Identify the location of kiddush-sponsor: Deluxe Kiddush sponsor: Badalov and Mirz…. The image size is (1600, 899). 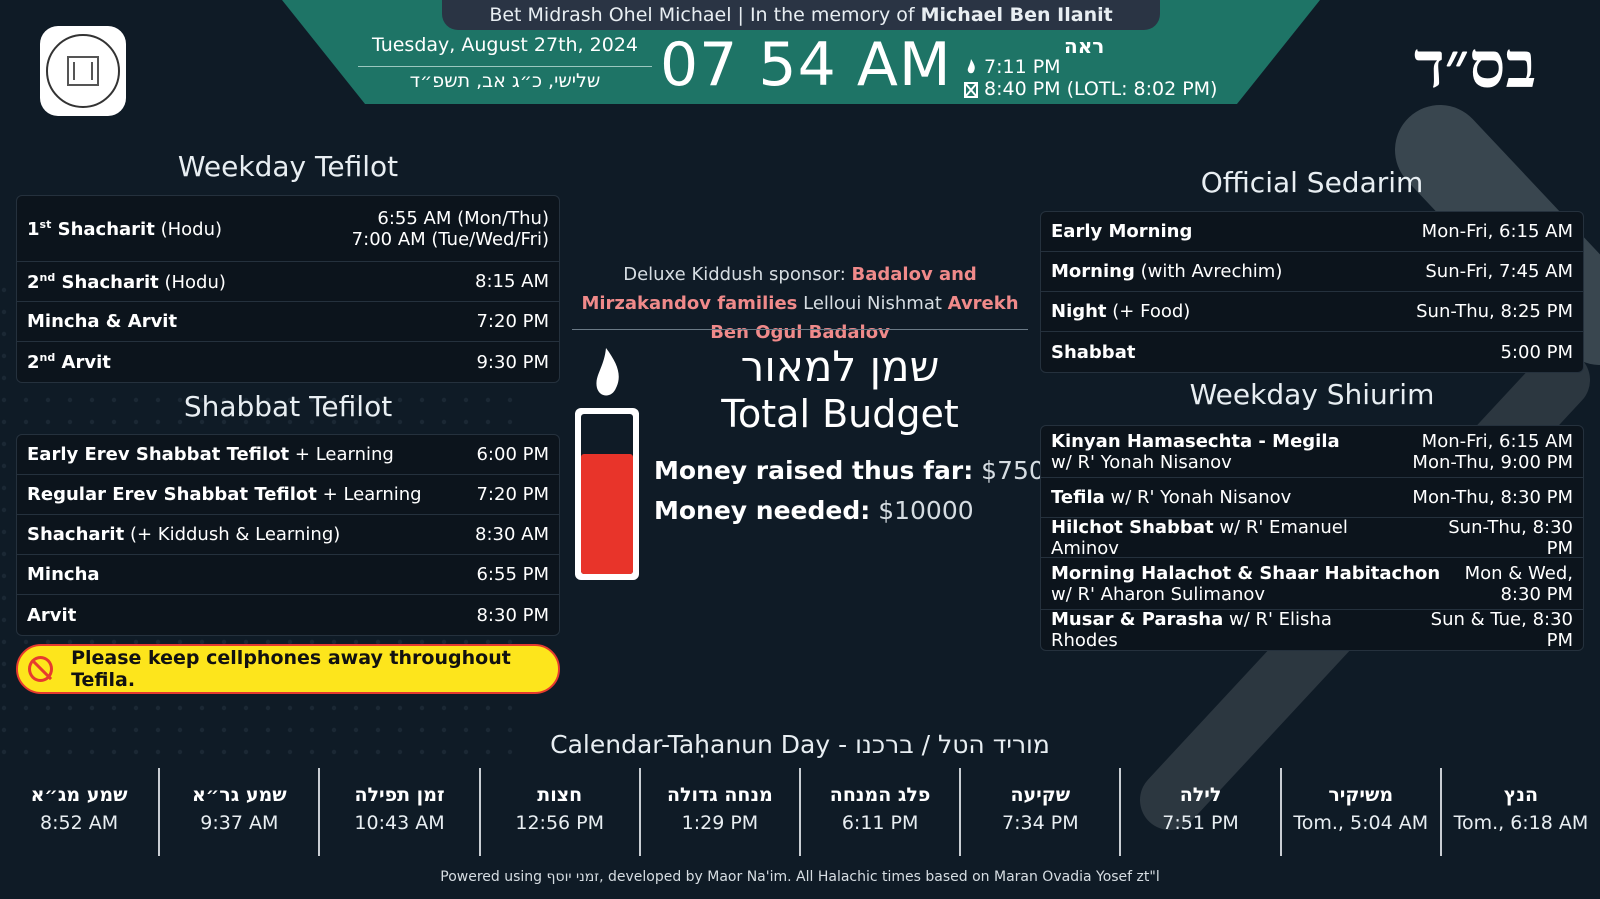
(800, 303).